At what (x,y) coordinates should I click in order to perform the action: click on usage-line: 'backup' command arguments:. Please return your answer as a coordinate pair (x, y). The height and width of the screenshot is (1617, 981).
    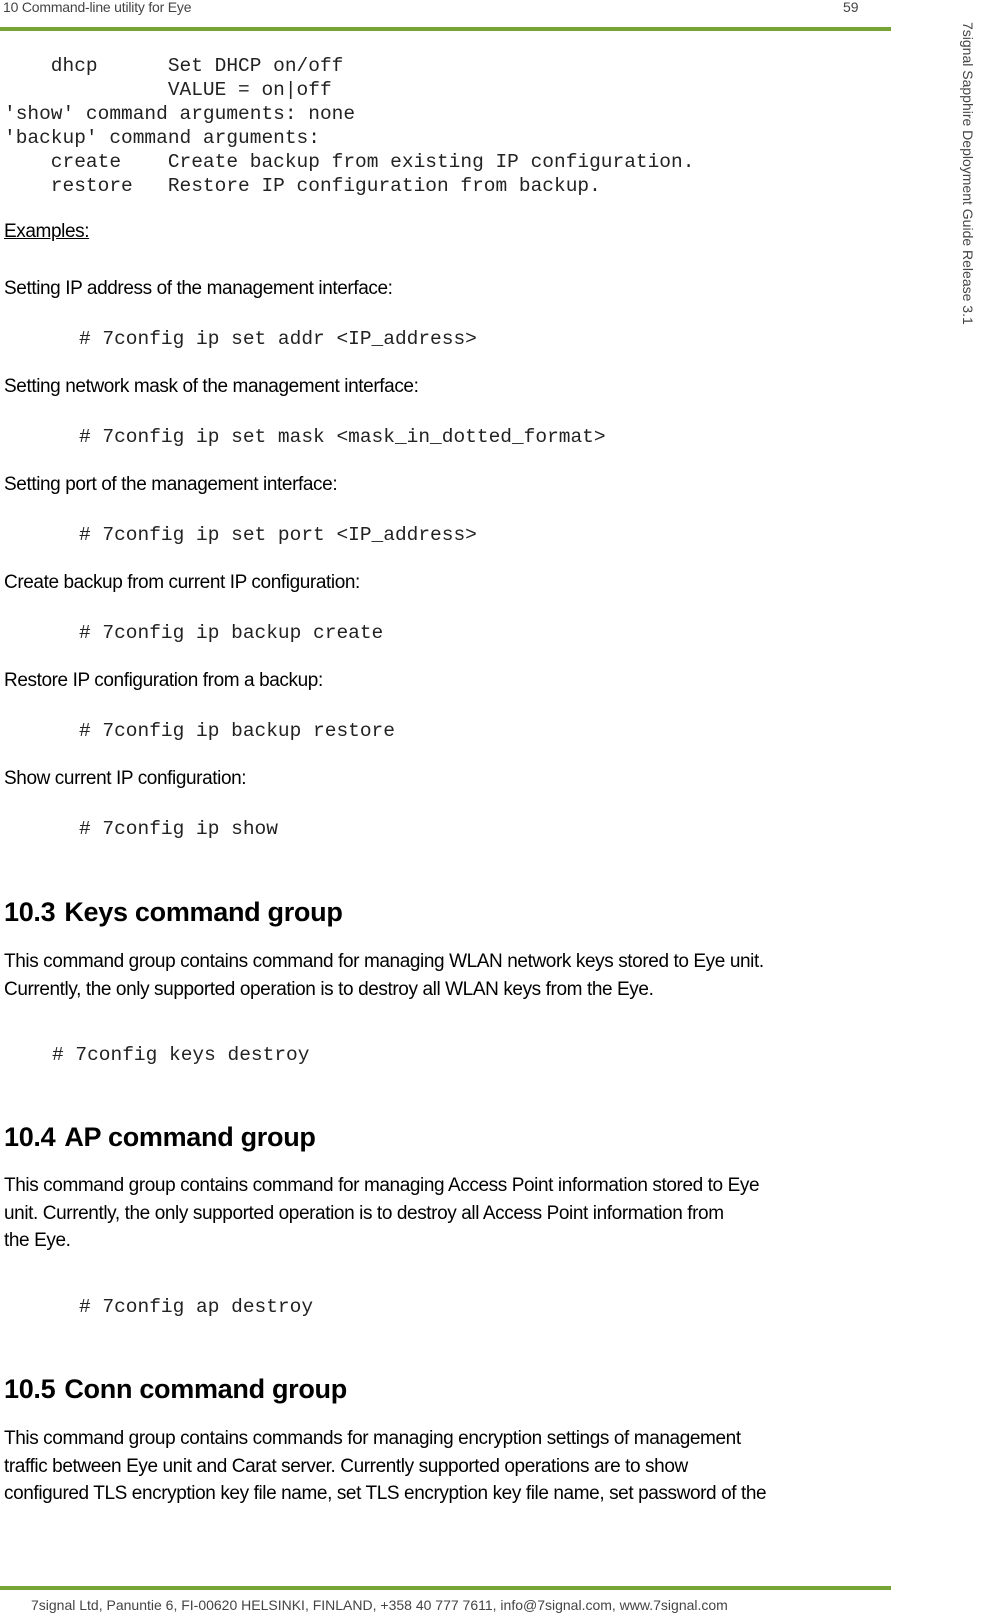
    Looking at the image, I should click on (162, 138).